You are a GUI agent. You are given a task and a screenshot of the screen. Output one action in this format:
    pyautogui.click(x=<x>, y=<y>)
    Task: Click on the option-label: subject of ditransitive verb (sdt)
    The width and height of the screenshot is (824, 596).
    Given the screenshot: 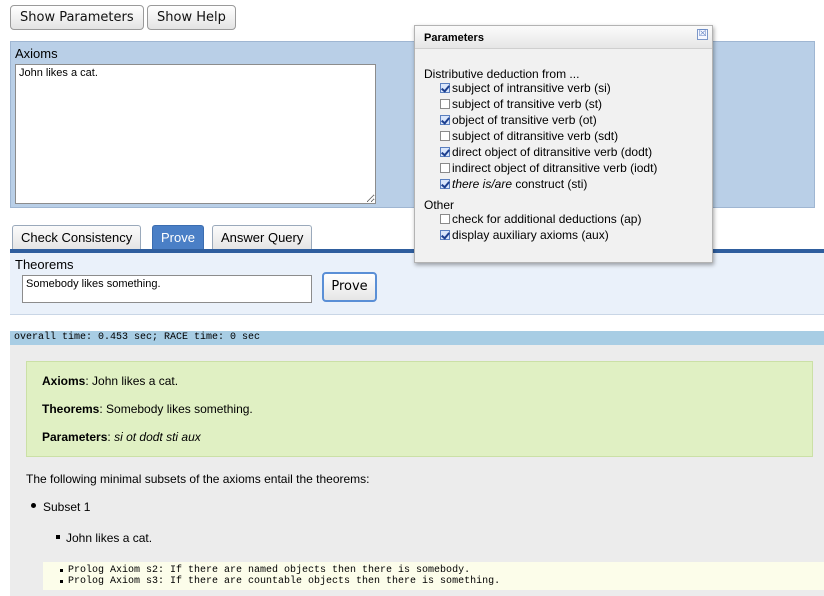 What is the action you would take?
    pyautogui.click(x=535, y=136)
    